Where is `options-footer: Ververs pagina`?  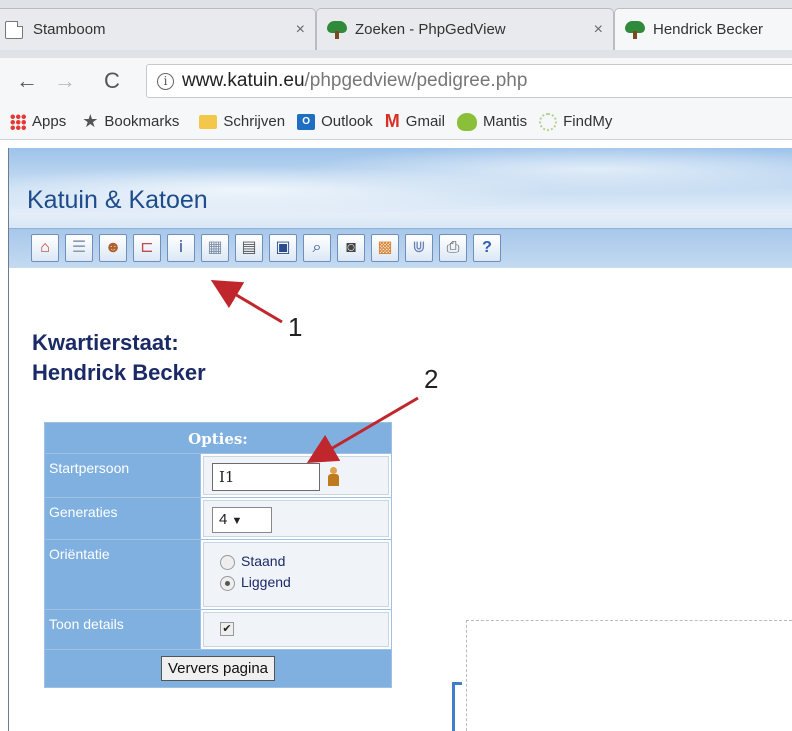
options-footer: Ververs pagina is located at coordinates (218, 669).